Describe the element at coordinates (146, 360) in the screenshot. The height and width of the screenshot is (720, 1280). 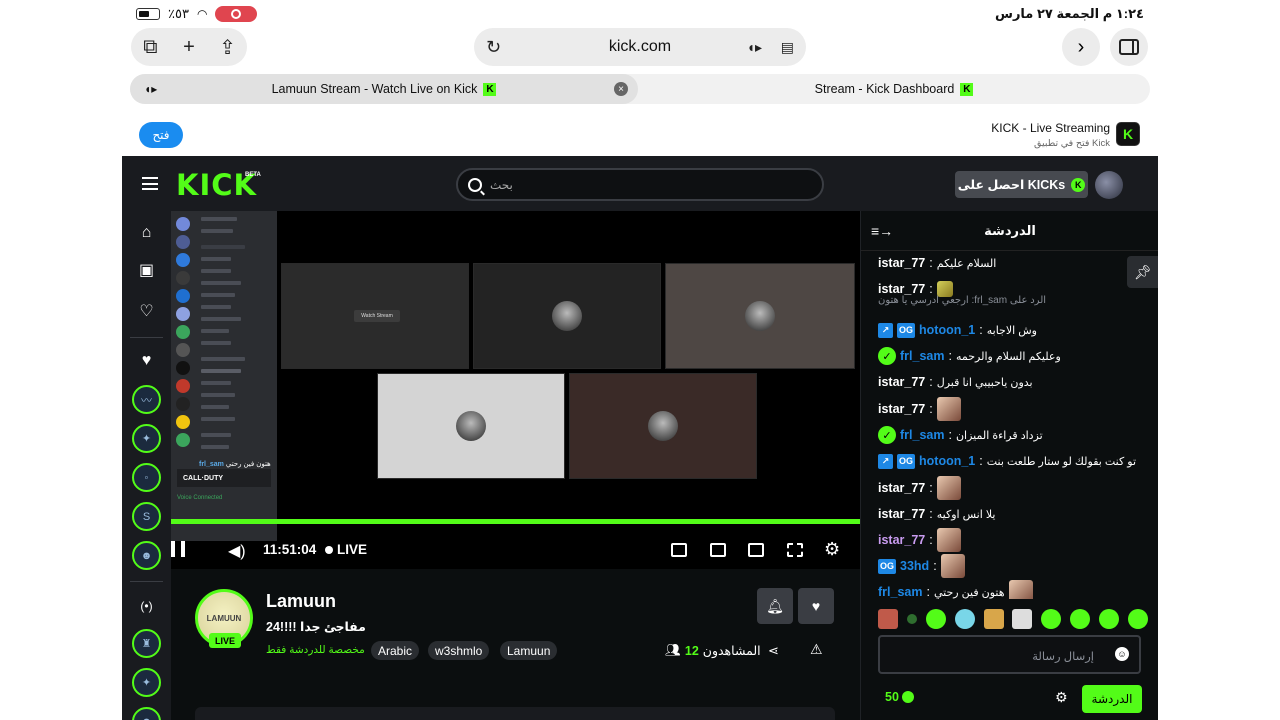
I see `favorites-icon: ♥` at that location.